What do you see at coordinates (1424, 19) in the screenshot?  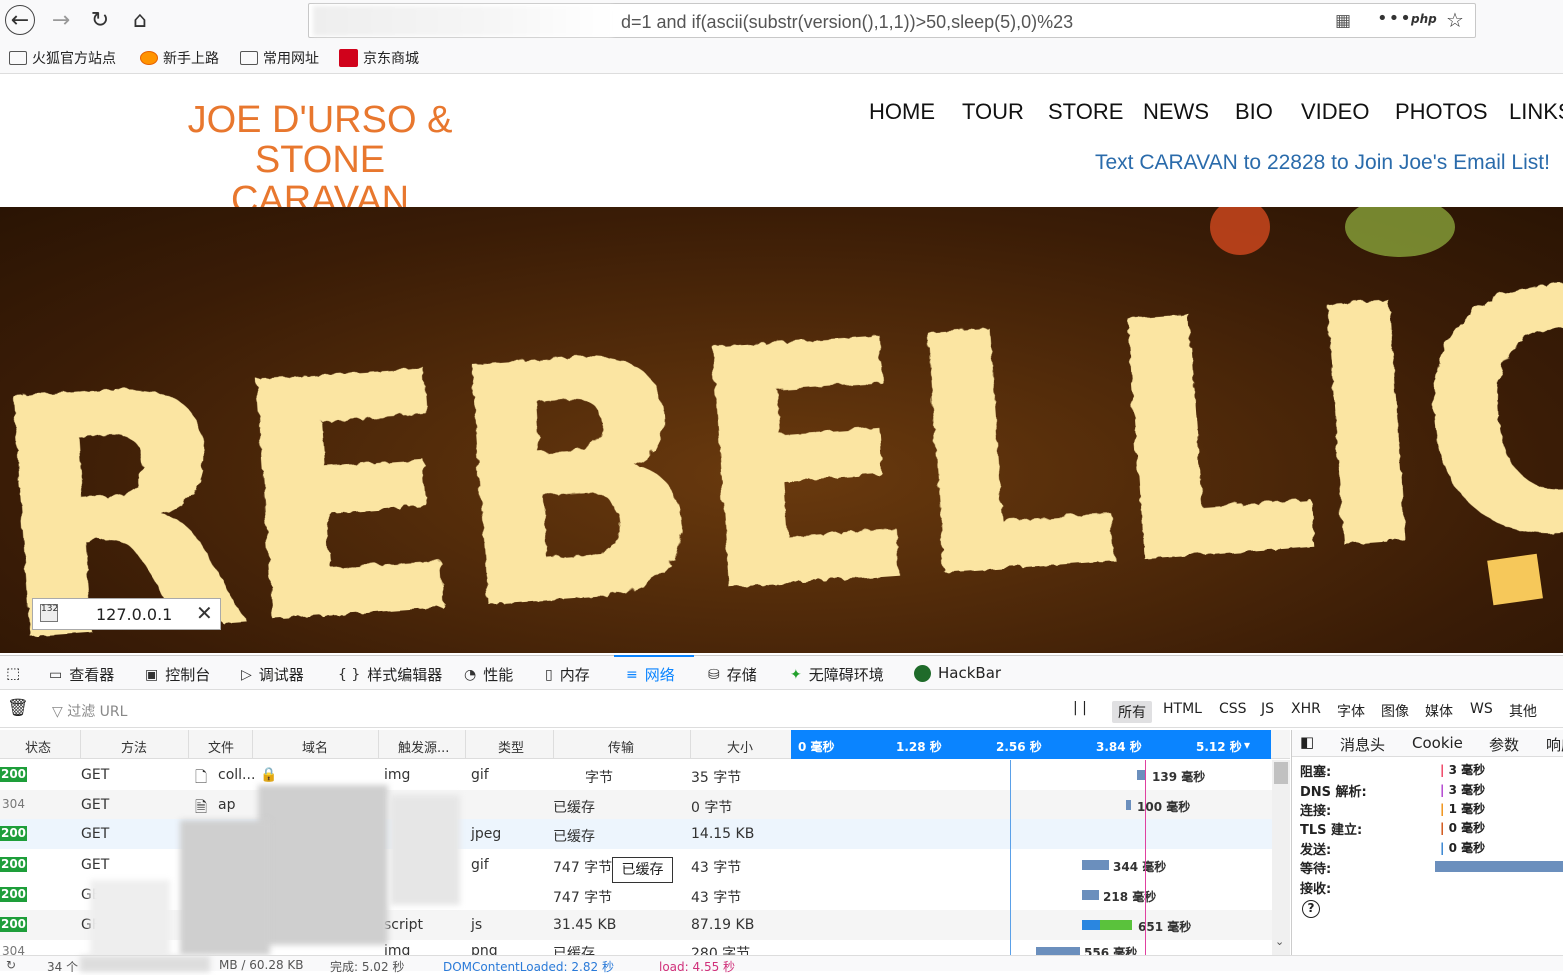 I see `php-extension-icon: php` at bounding box center [1424, 19].